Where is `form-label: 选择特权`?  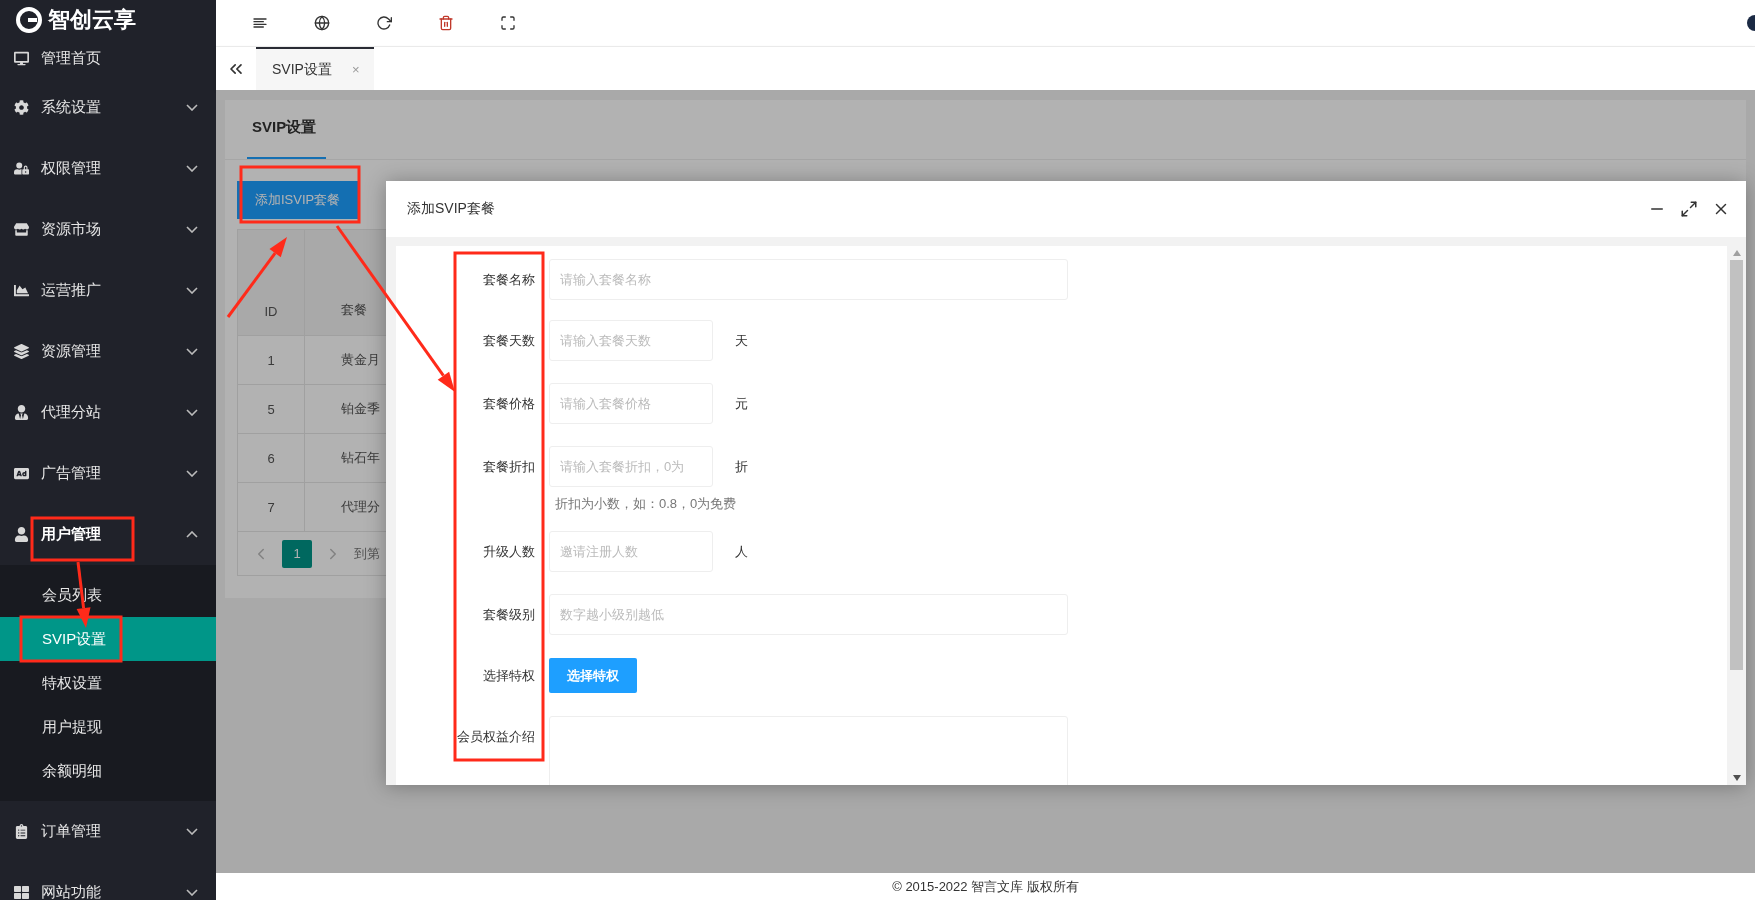 form-label: 选择特权 is located at coordinates (509, 676).